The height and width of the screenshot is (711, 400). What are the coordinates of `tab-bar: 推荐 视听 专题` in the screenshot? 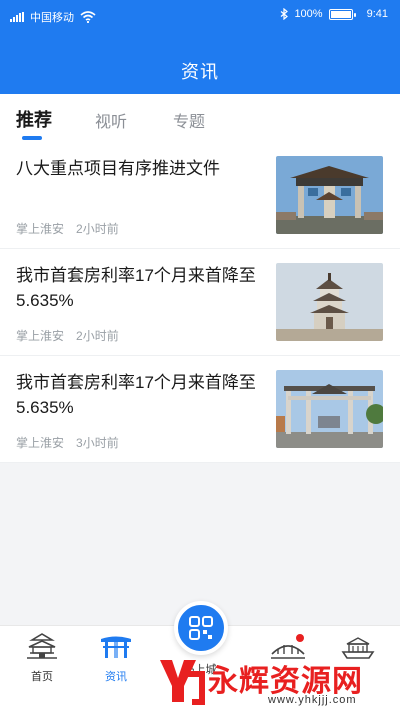 It's located at (200, 118).